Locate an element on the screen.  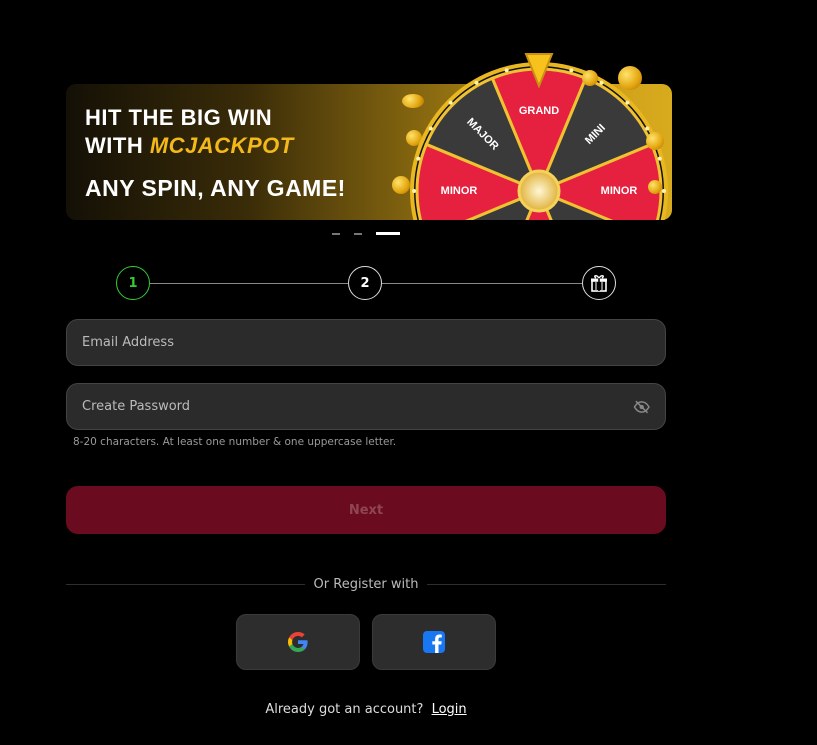
login-prompt-text: Already got an account? is located at coordinates (344, 709).